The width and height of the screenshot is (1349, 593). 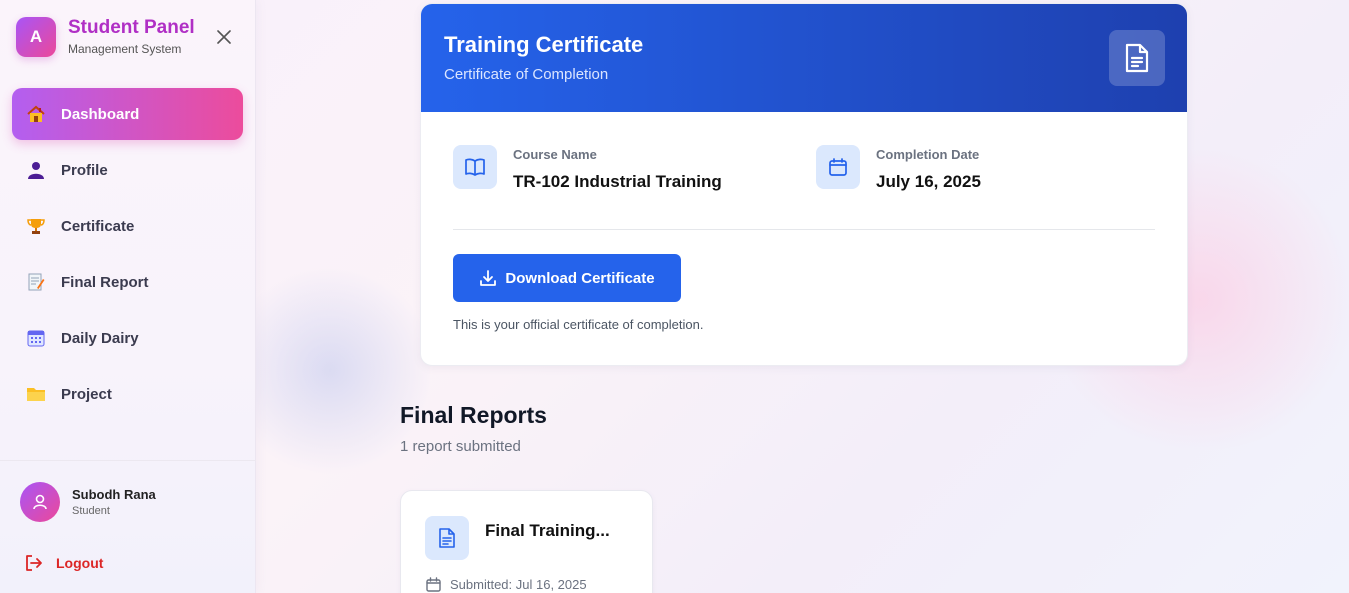 I want to click on book-icon, so click(x=475, y=167).